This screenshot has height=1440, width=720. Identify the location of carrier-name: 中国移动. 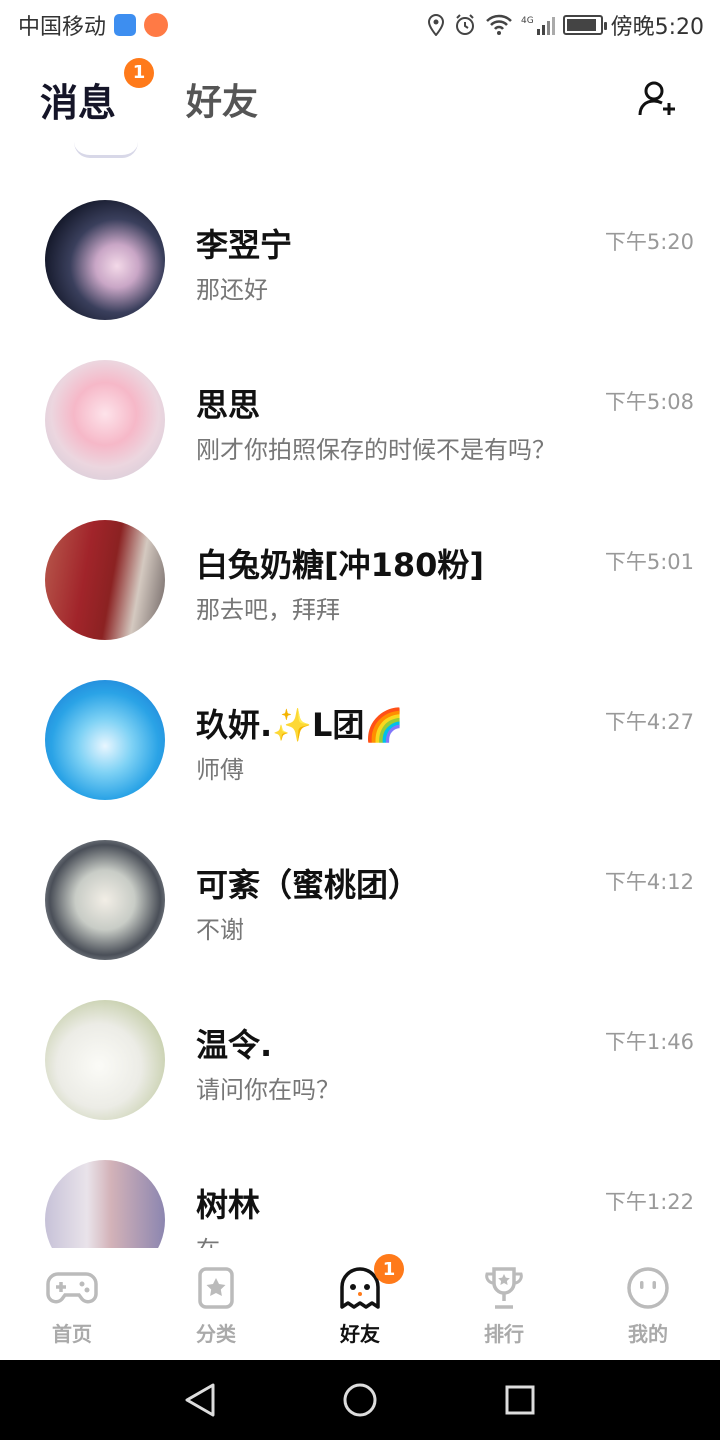
(62, 27).